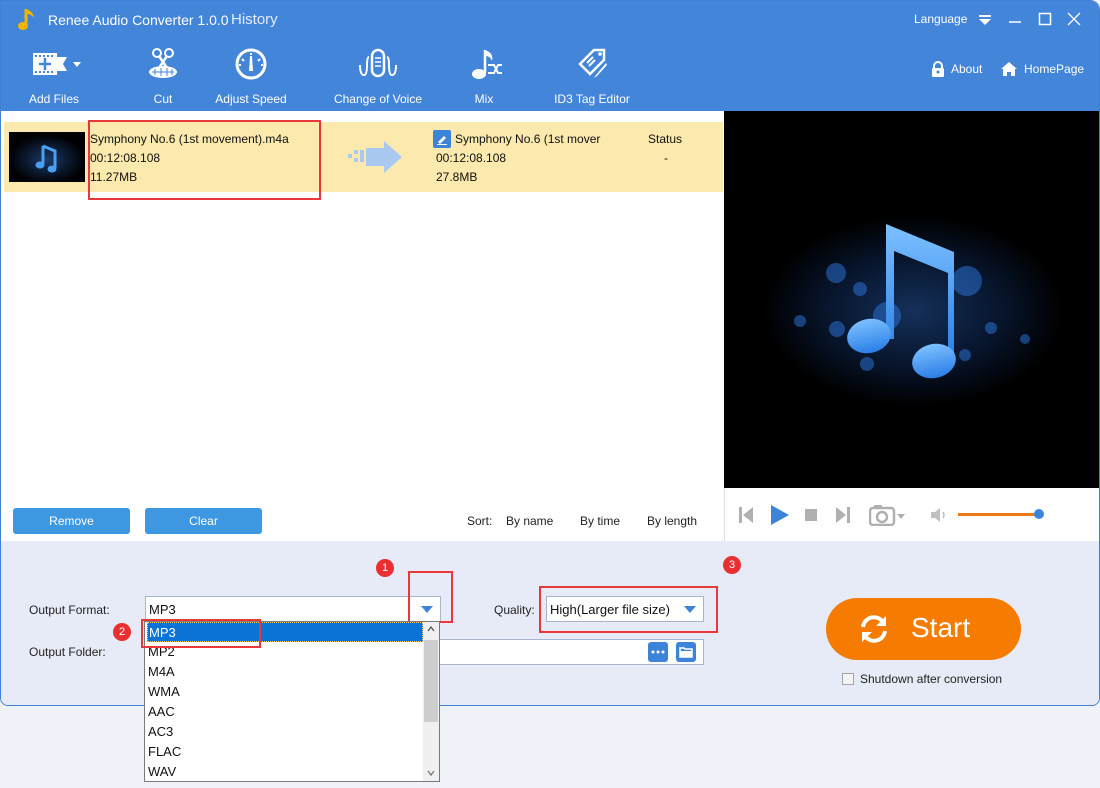 The height and width of the screenshot is (788, 1100). I want to click on format-option-wma: WMA, so click(285, 692).